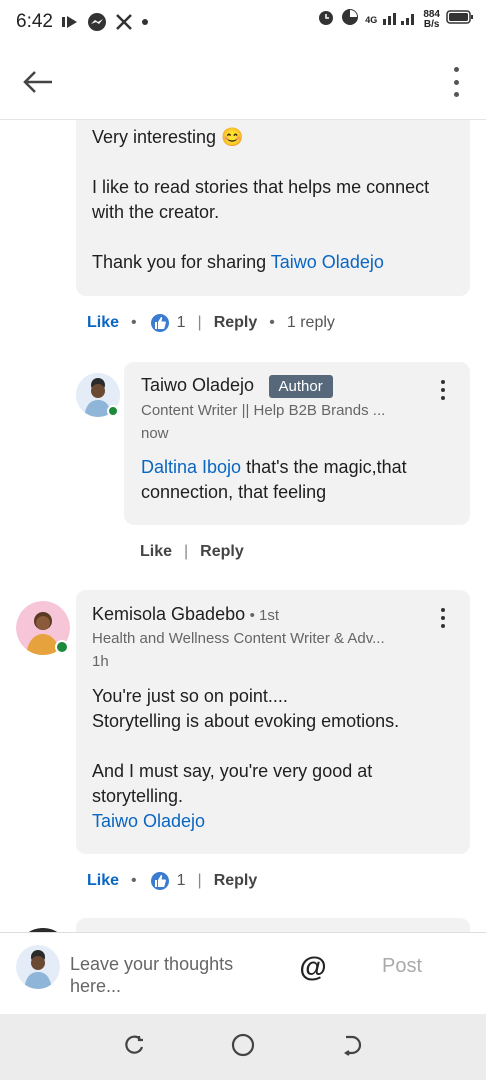 This screenshot has width=486, height=1080. Describe the element at coordinates (134, 1044) in the screenshot. I see `recent-apps-icon` at that location.